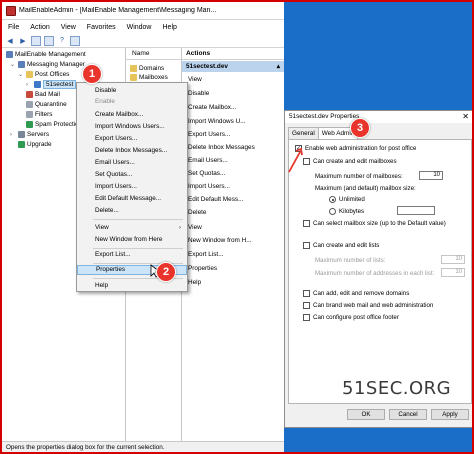 This screenshot has height=454, width=474. I want to click on create-edit-mailboxes-checkbox: Can create and edit mailboxes, so click(350, 161).